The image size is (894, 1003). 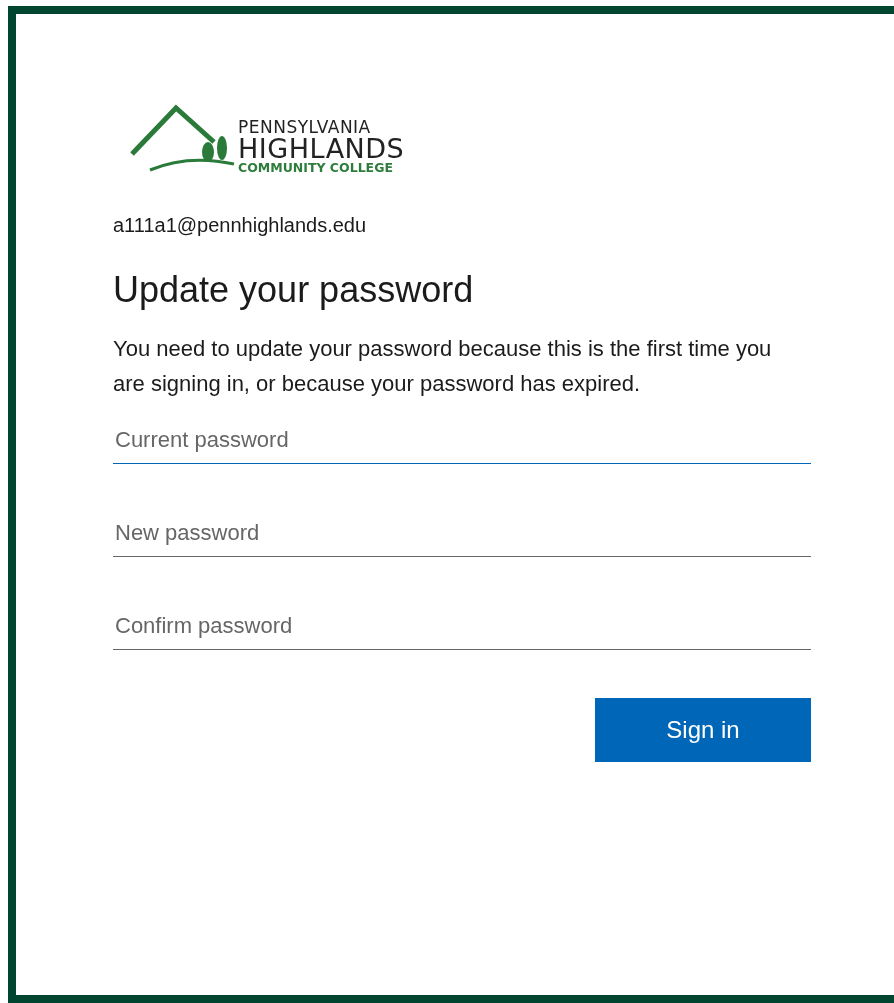 I want to click on logo-text: HIGHLANDS, so click(x=321, y=148).